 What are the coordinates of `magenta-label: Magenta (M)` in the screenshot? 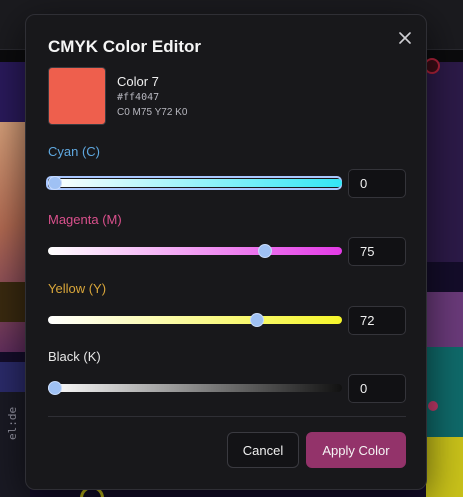 It's located at (85, 219).